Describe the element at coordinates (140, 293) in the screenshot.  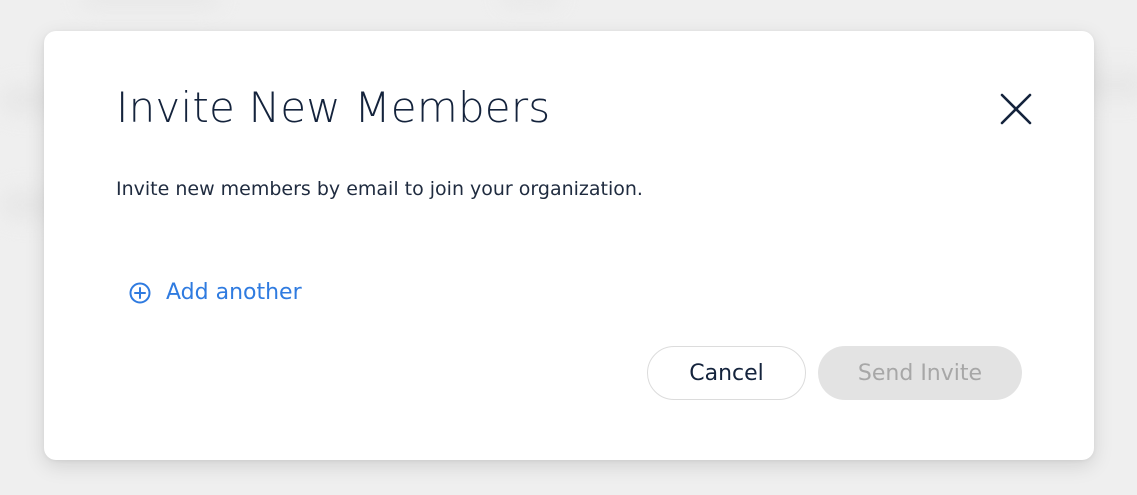
I see `plus-circle-icon` at that location.